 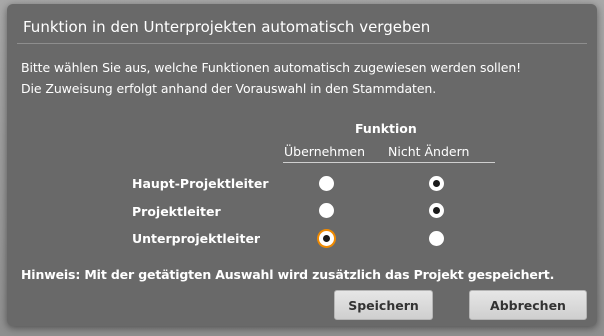 I want to click on radio-projektleiter-nicht-aendern, so click(x=436, y=210).